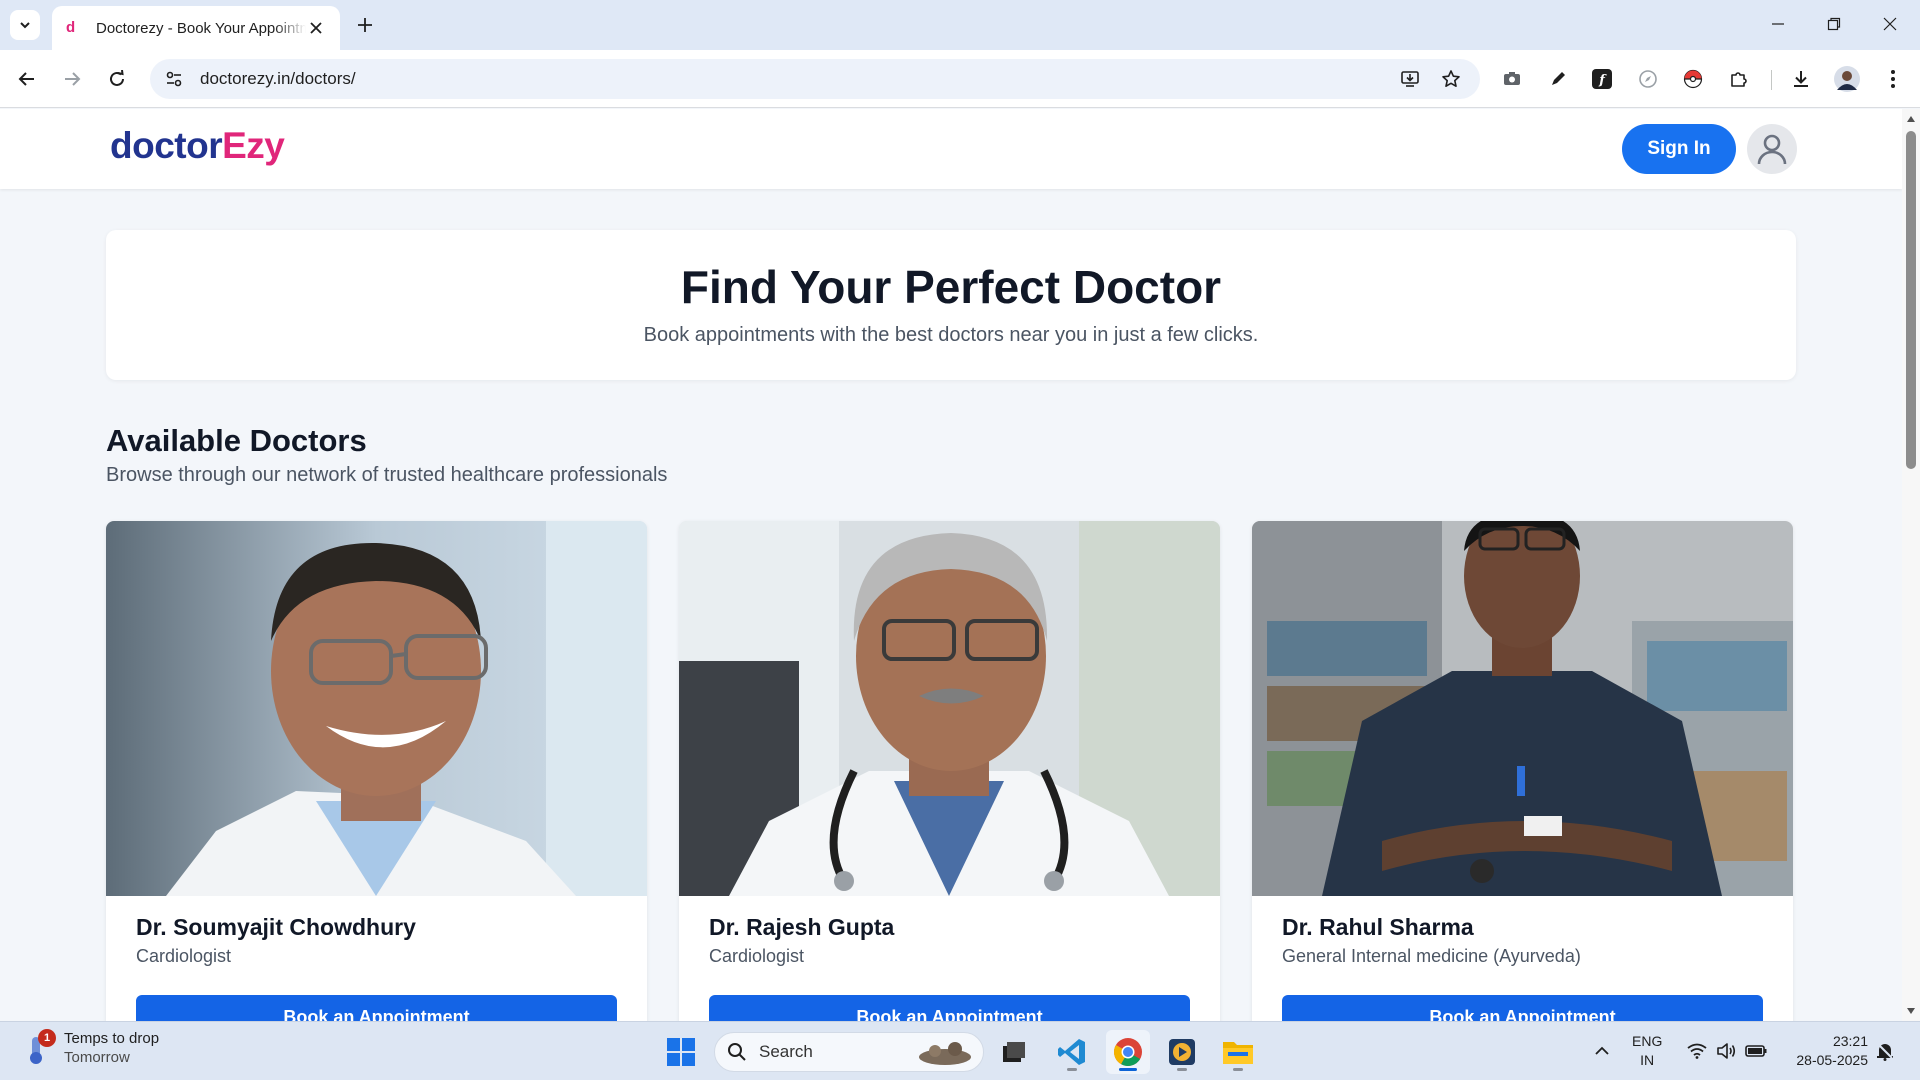 The height and width of the screenshot is (1080, 1920). I want to click on clock: 23:21 28-05-2025, so click(1825, 1051).